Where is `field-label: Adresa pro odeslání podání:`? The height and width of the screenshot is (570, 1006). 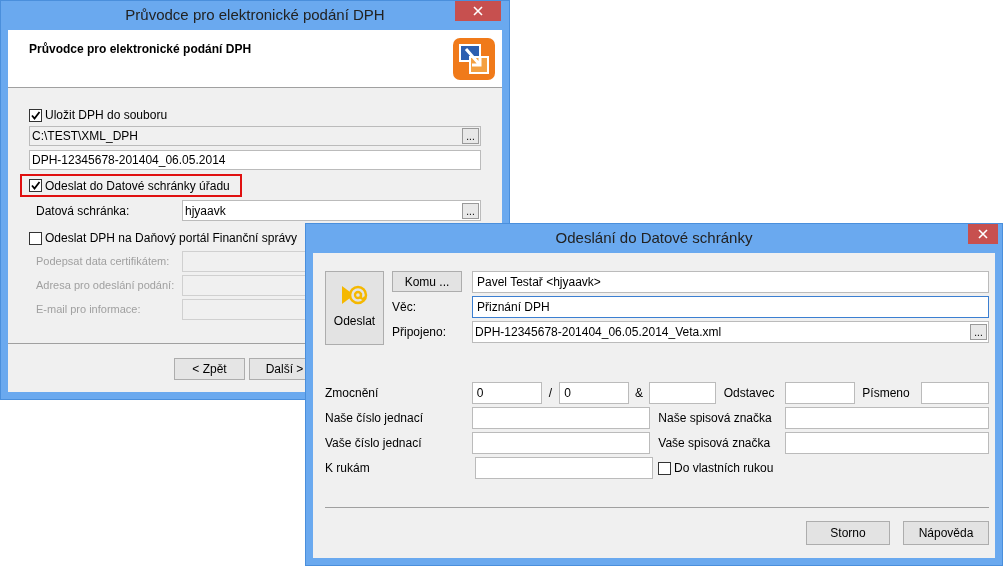
field-label: Adresa pro odeslání podání: is located at coordinates (105, 286).